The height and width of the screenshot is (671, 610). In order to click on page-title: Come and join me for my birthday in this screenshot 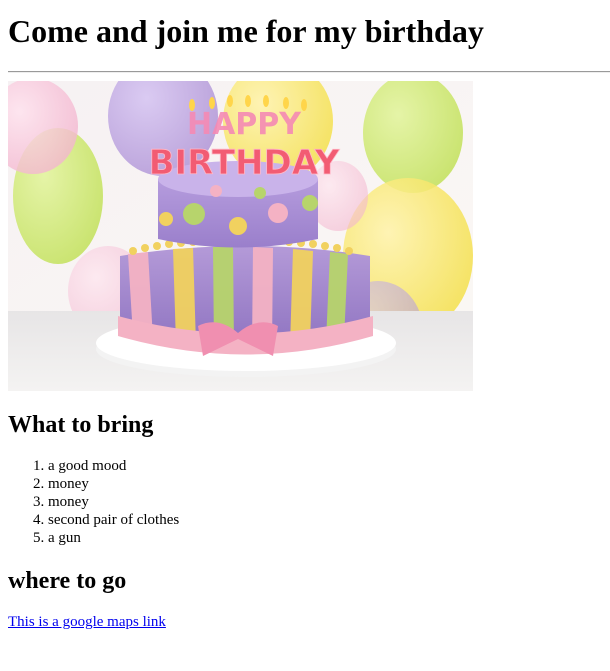, I will do `click(246, 31)`.